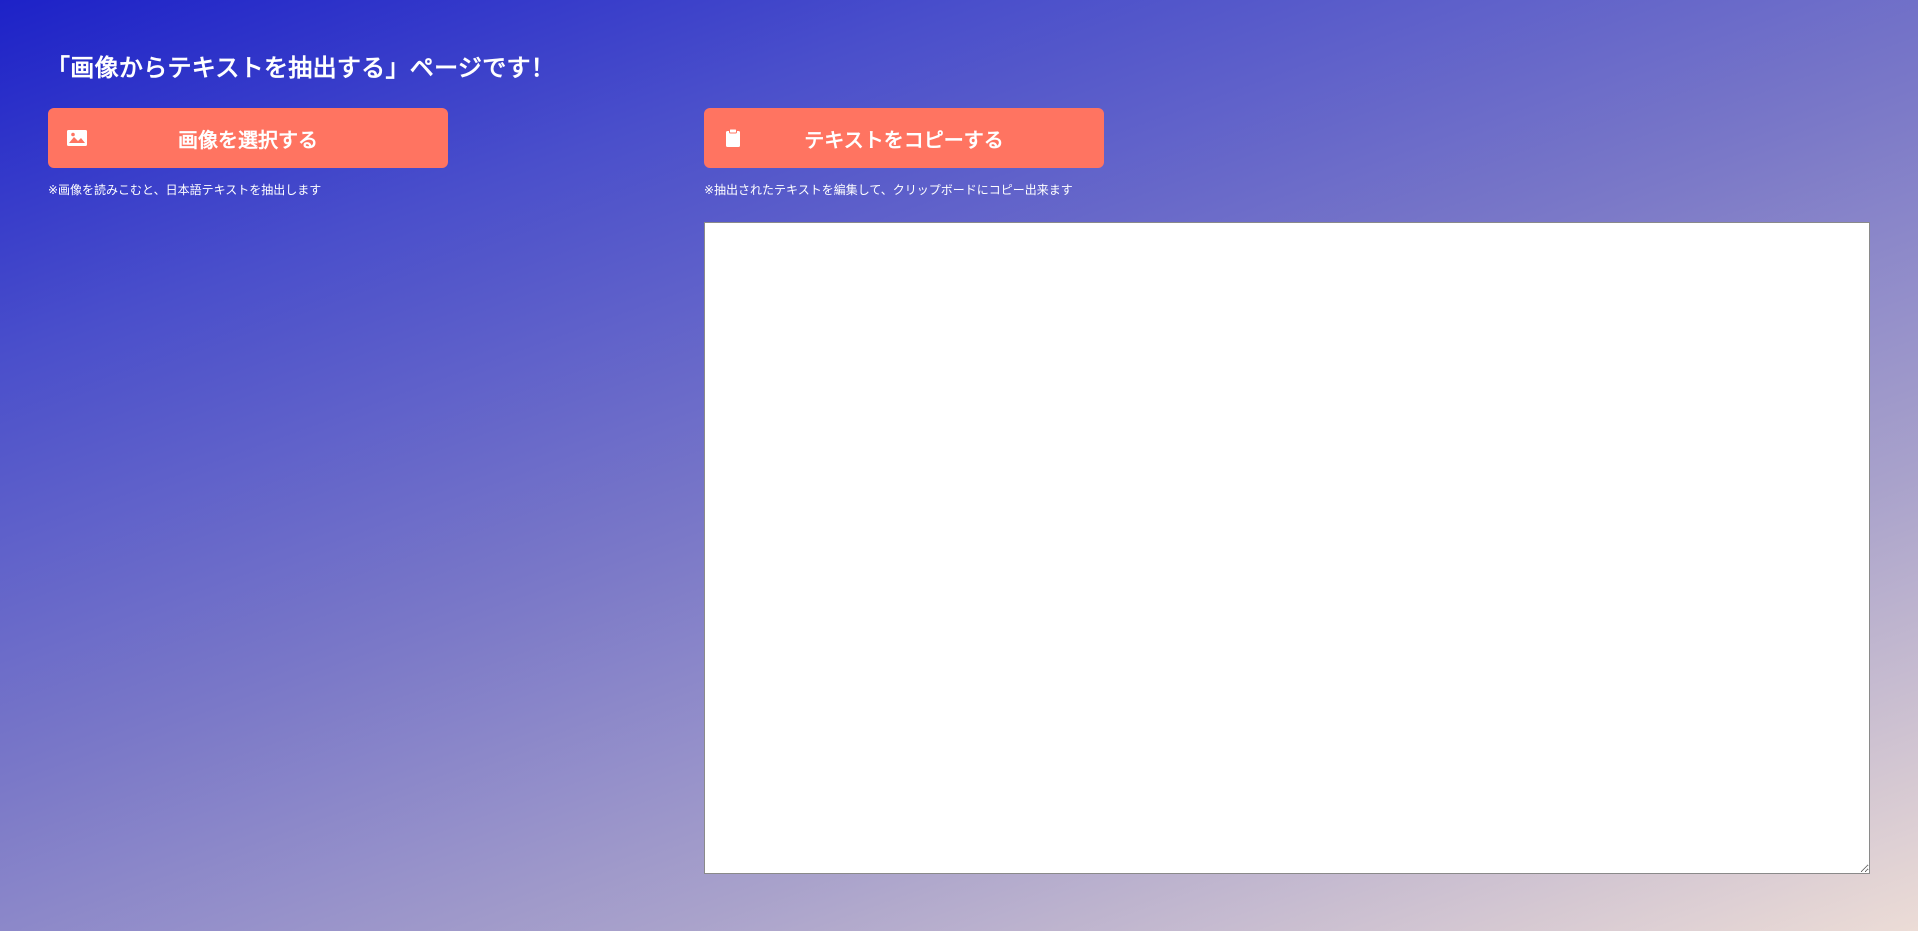 This screenshot has height=931, width=1918. I want to click on select-image-button: 画像を選択する, so click(248, 138).